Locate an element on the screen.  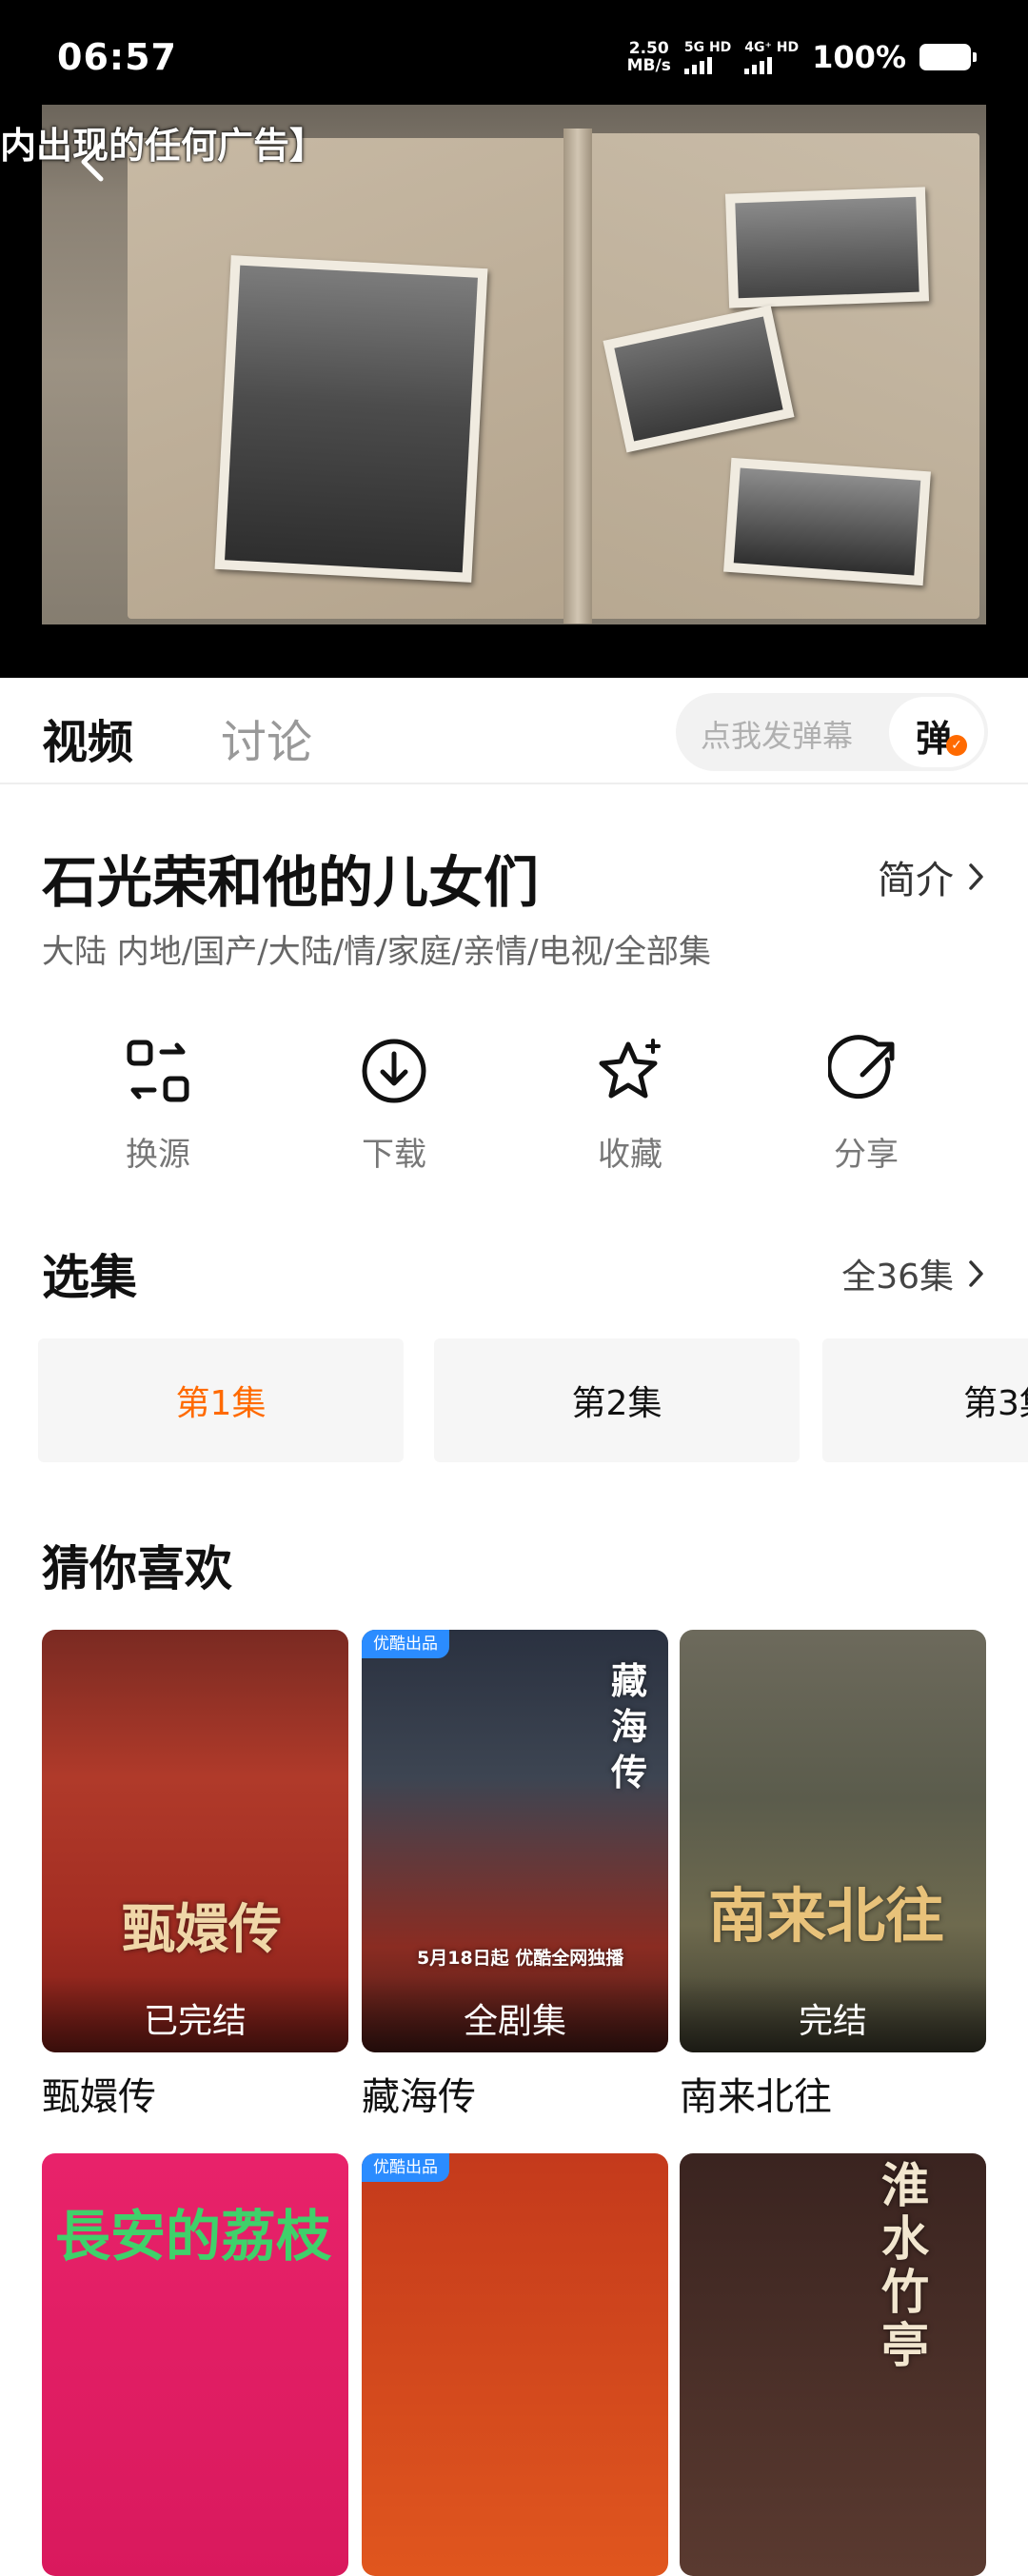
album-spine is located at coordinates (578, 376).